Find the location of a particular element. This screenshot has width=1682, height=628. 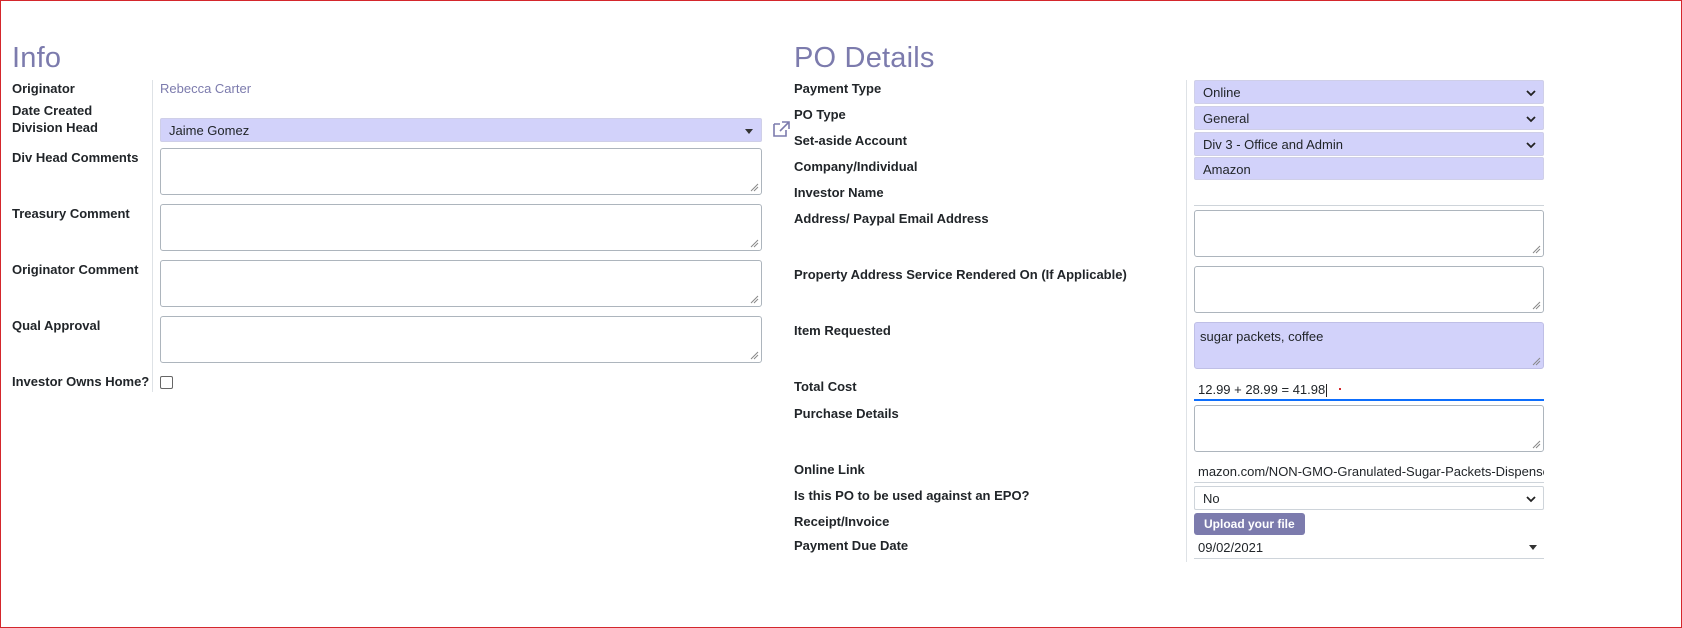

investor-name-input is located at coordinates (1369, 194).